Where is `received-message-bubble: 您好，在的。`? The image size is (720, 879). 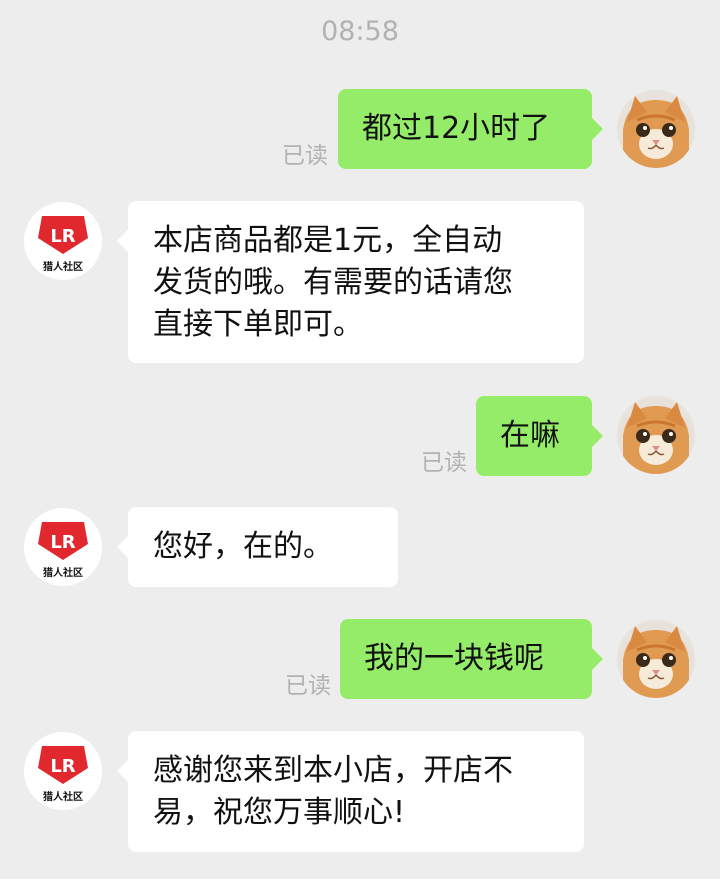
received-message-bubble: 您好，在的。 is located at coordinates (257, 547).